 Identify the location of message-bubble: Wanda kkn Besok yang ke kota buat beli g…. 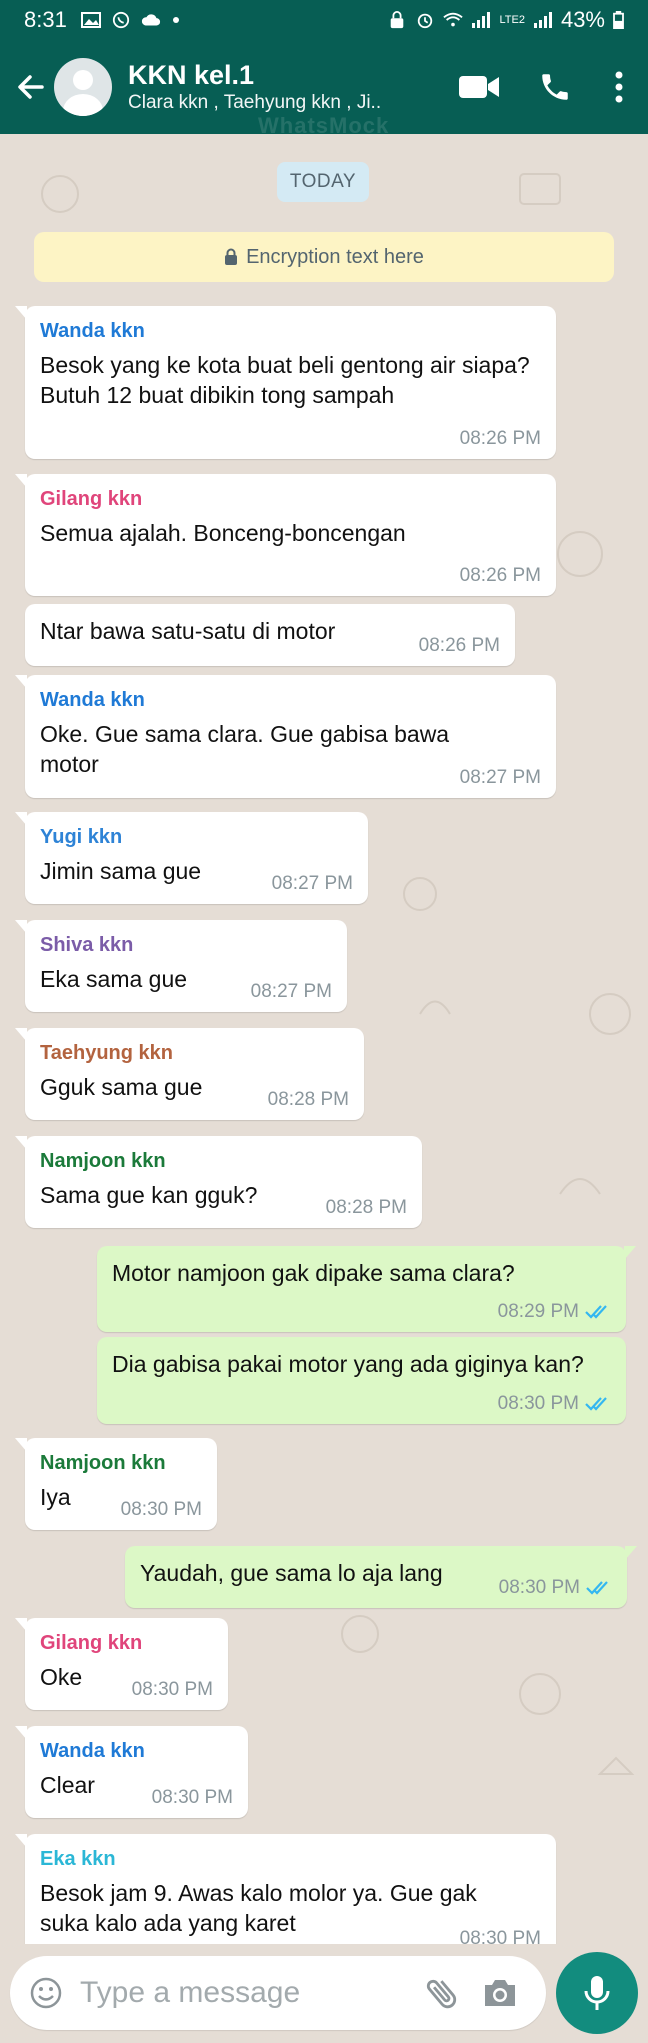
(285, 382).